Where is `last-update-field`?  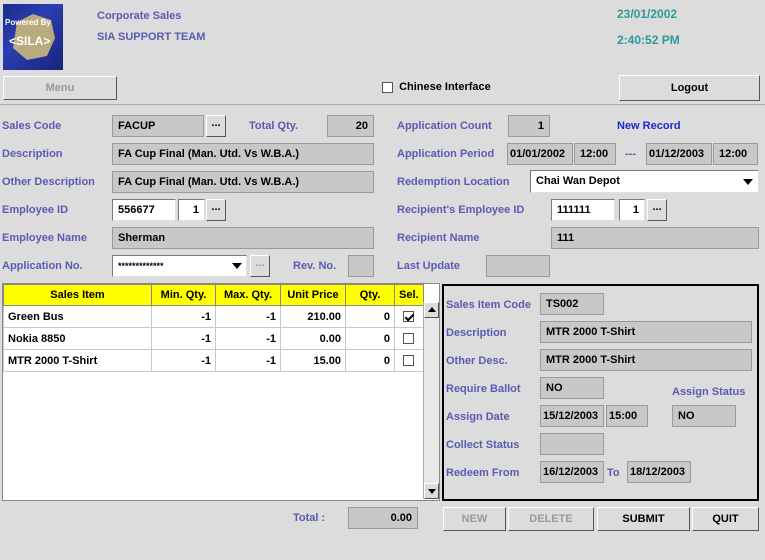
last-update-field is located at coordinates (518, 266).